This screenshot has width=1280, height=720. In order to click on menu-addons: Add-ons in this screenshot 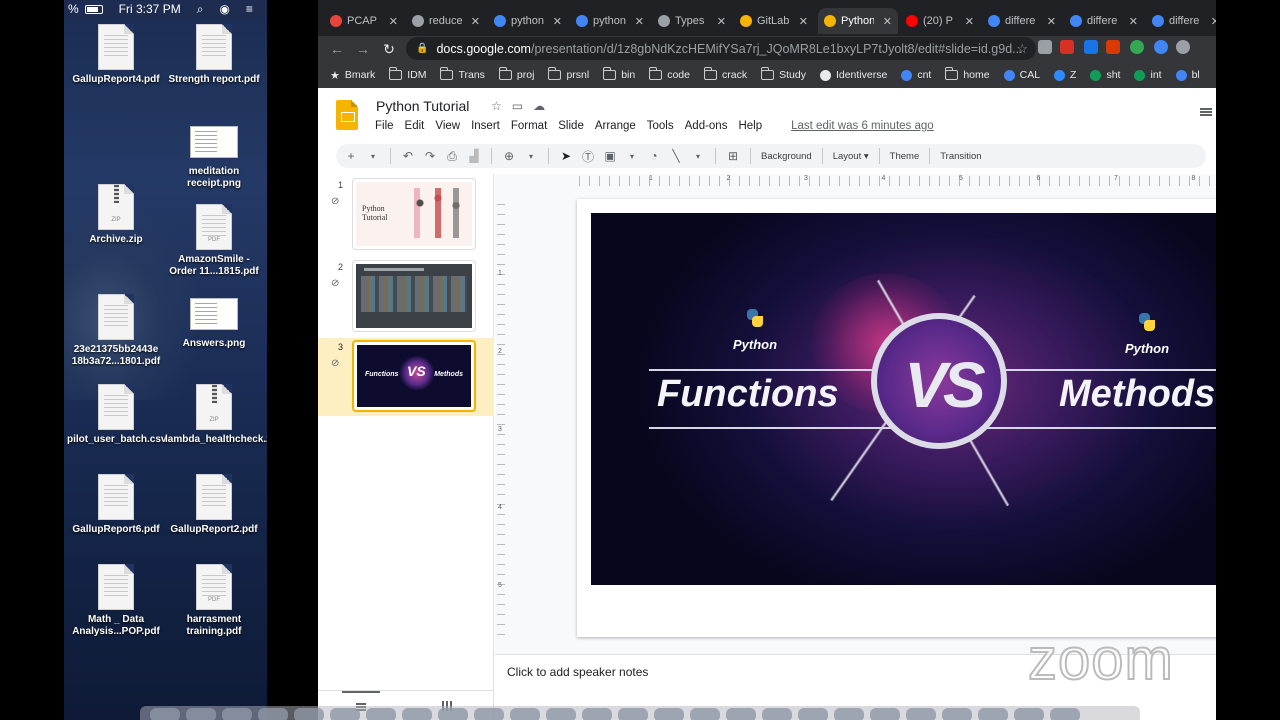, I will do `click(706, 126)`.